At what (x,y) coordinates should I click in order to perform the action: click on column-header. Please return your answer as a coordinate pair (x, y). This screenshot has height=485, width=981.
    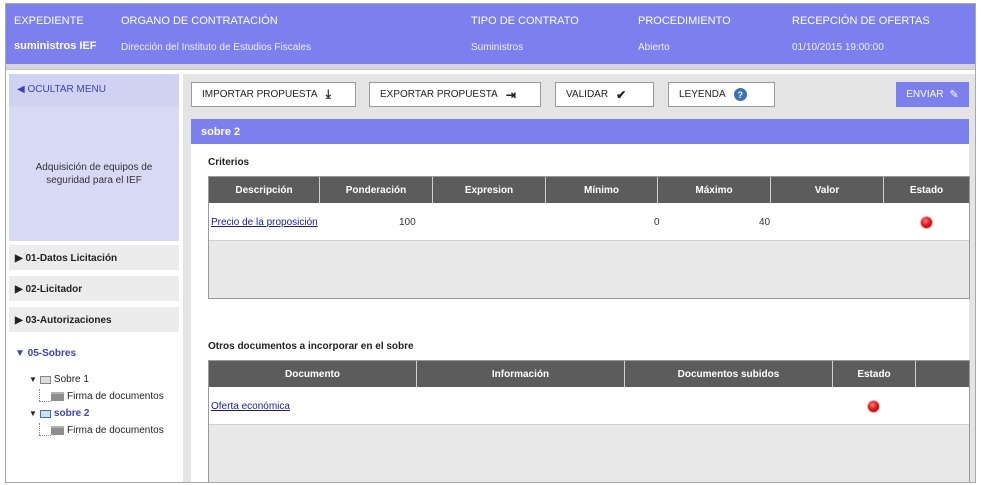
    Looking at the image, I should click on (942, 374).